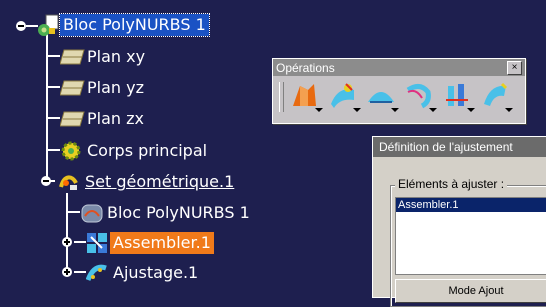  I want to click on tree-node-root: Bloc PolyNURBS 1, so click(123, 25).